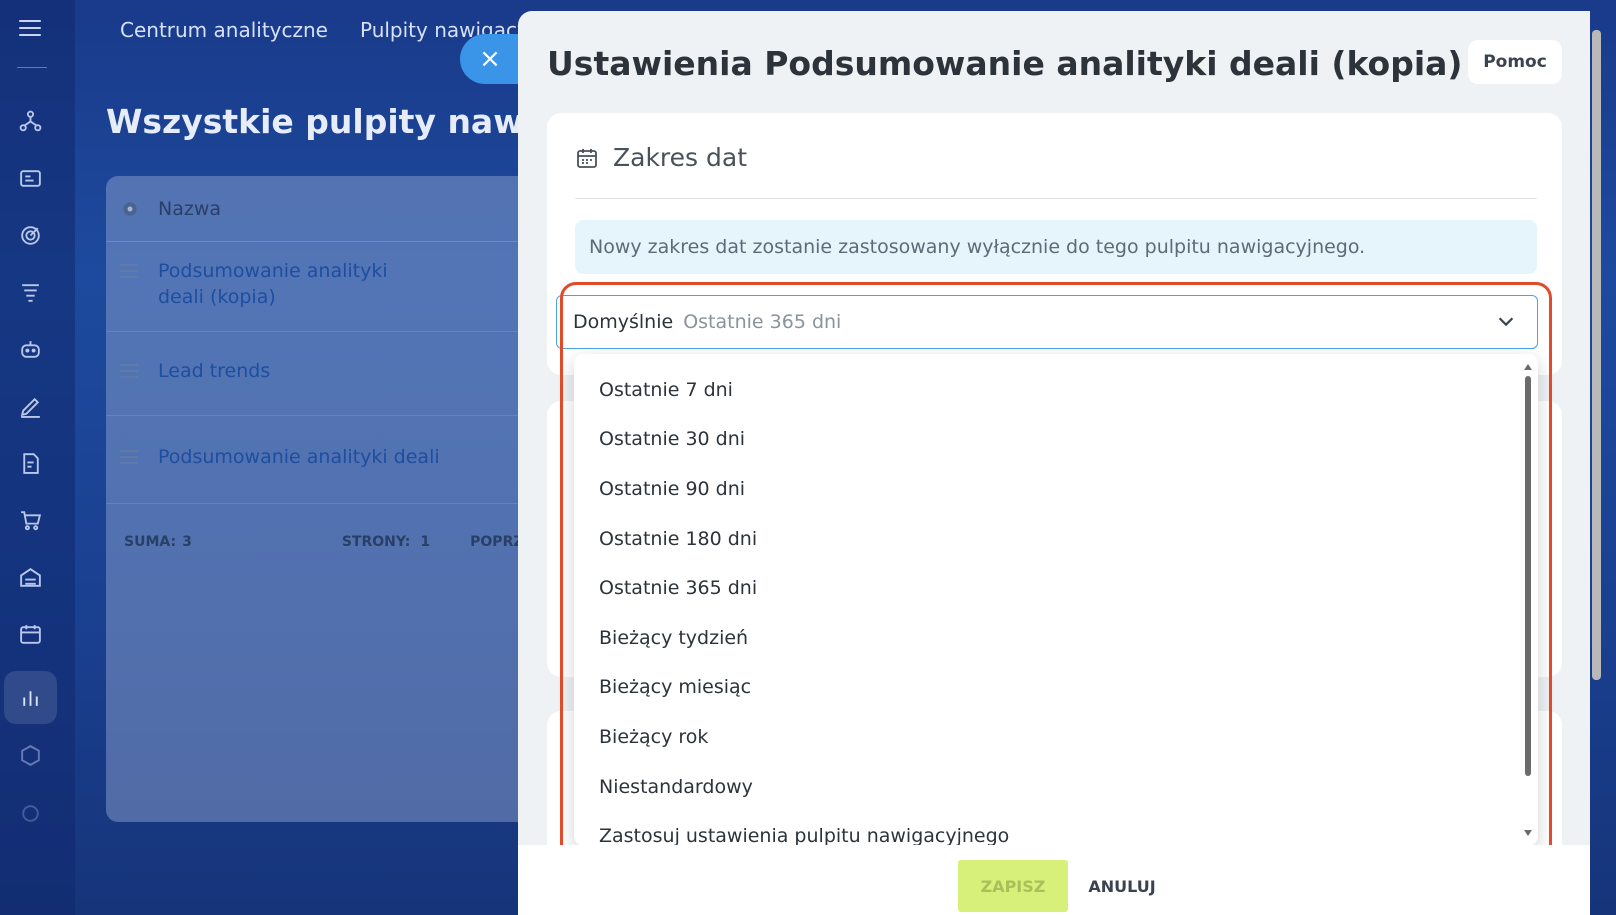 This screenshot has width=1616, height=915. I want to click on pen-icon, so click(30, 406).